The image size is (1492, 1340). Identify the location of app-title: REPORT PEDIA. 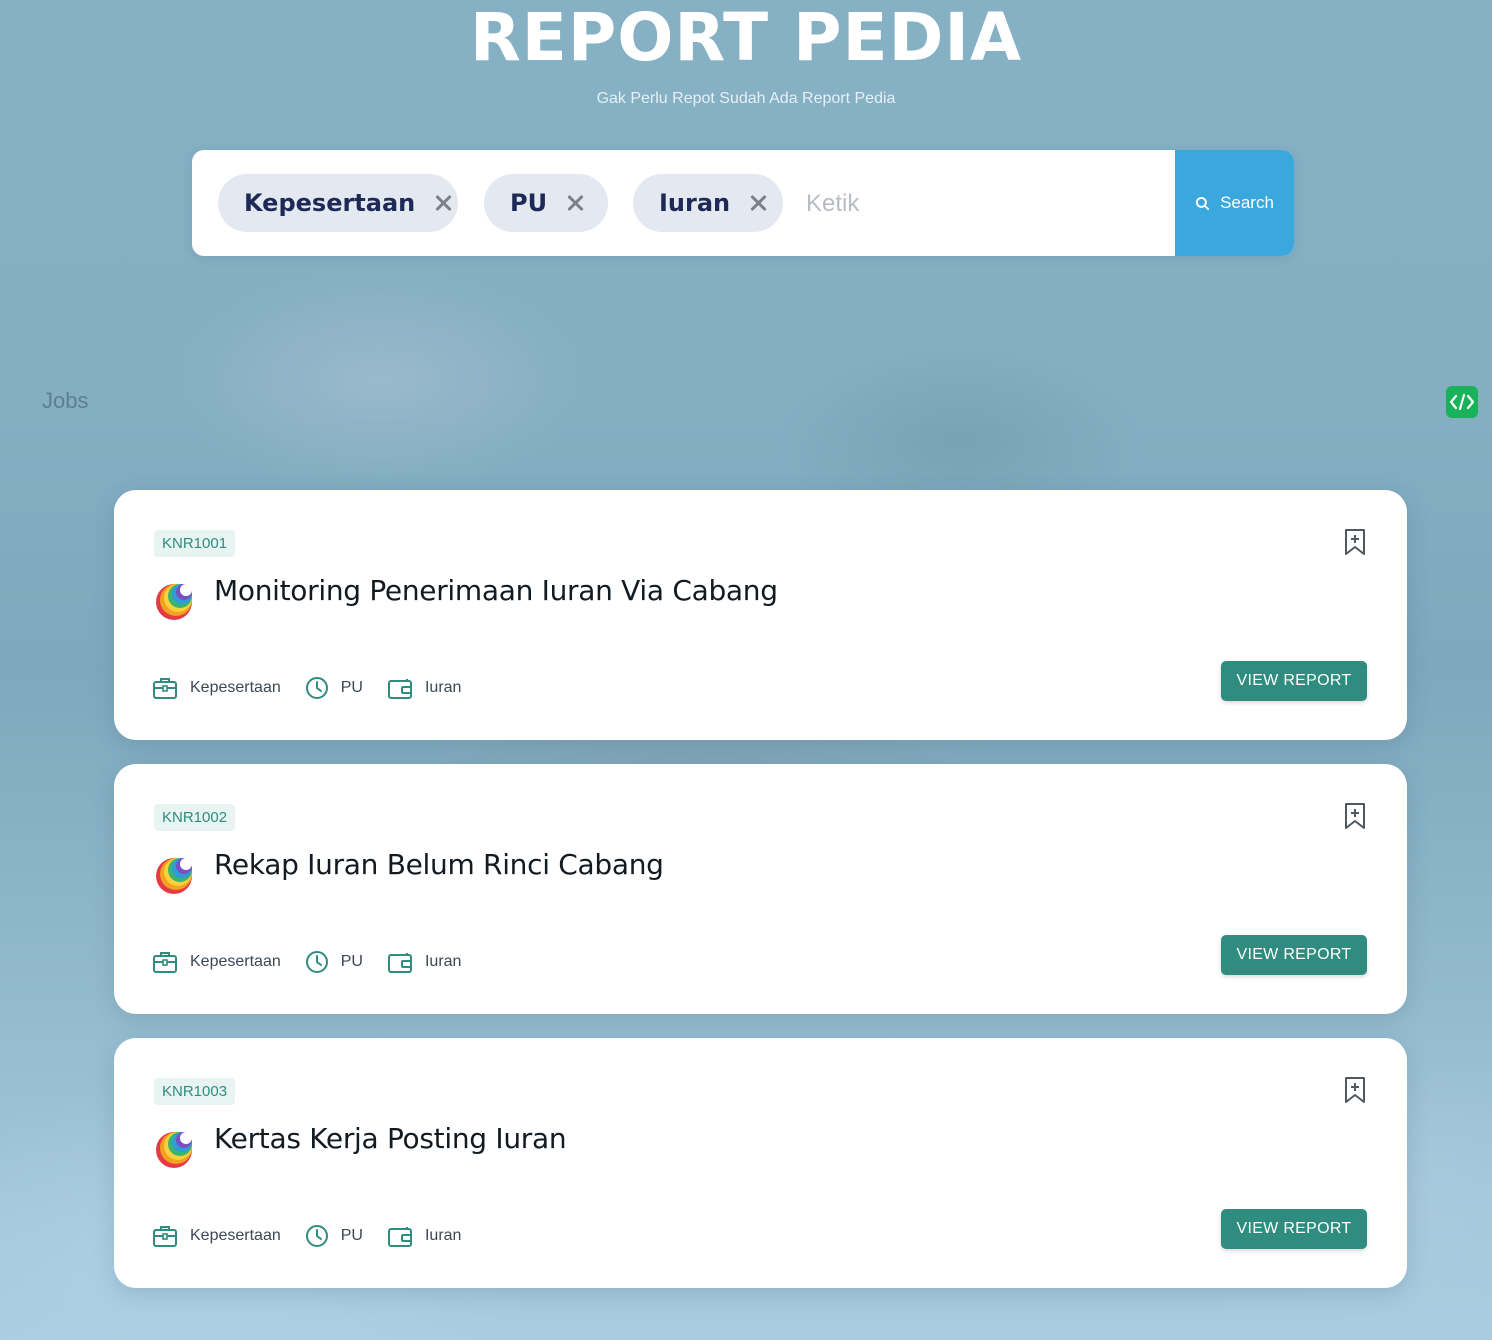
(746, 38).